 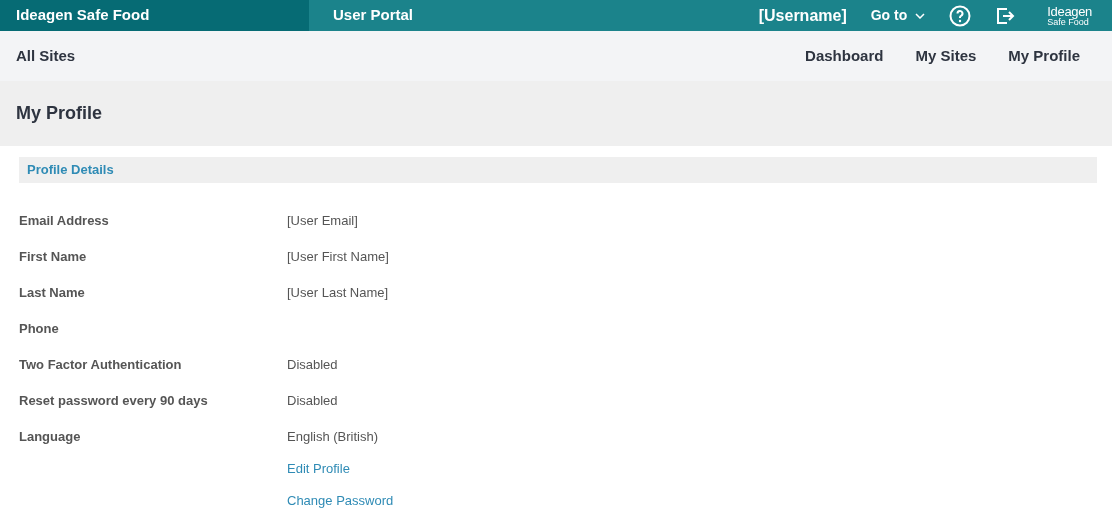 I want to click on logo: Ideagen Safe Food, so click(x=1069, y=15).